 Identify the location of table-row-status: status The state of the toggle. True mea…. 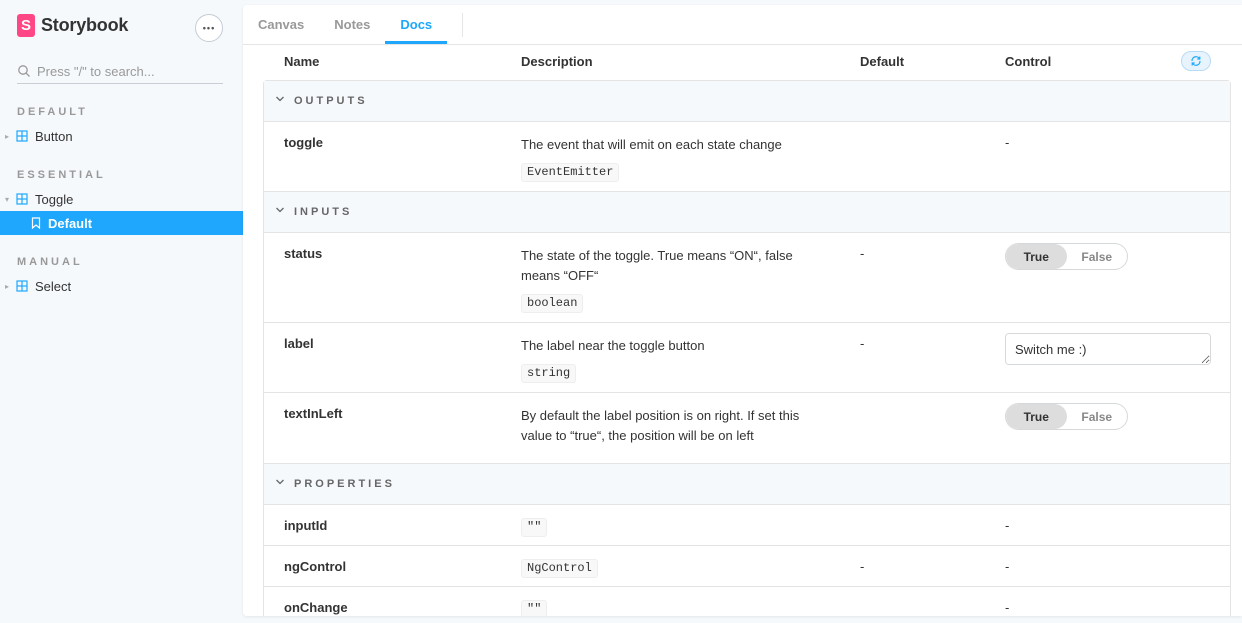
(747, 278).